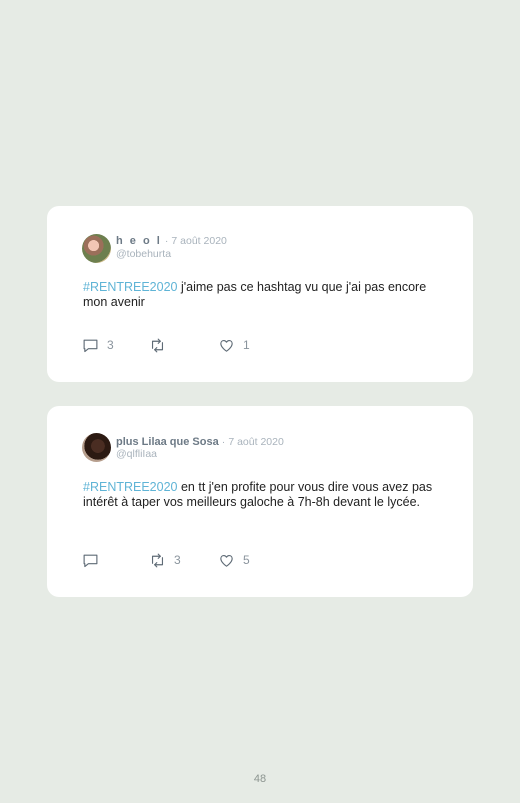 The width and height of the screenshot is (520, 803). I want to click on like-count: 1, so click(246, 345).